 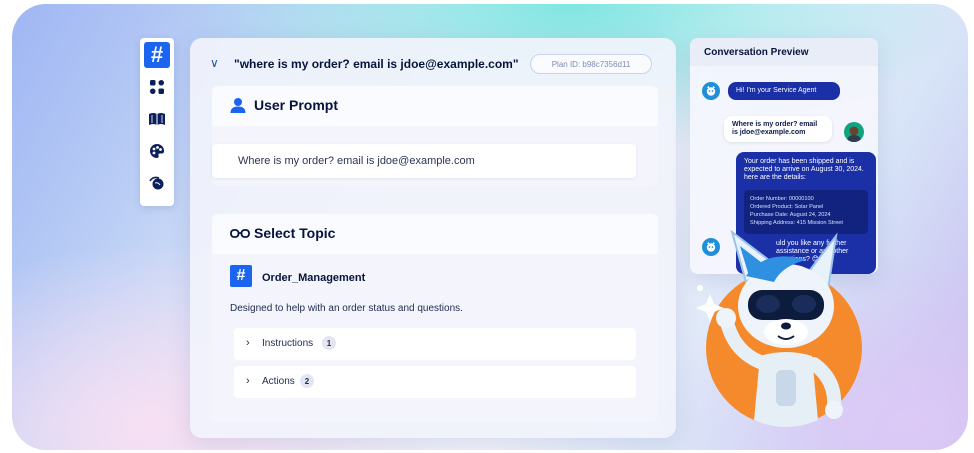 I want to click on chevron-down-icon: ∨, so click(x=214, y=63).